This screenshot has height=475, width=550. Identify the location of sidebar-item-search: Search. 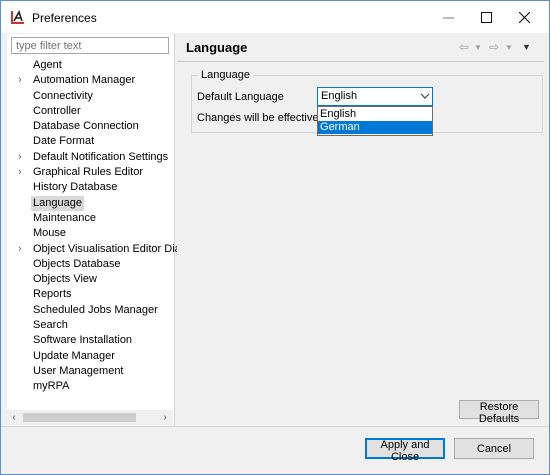
(90, 325).